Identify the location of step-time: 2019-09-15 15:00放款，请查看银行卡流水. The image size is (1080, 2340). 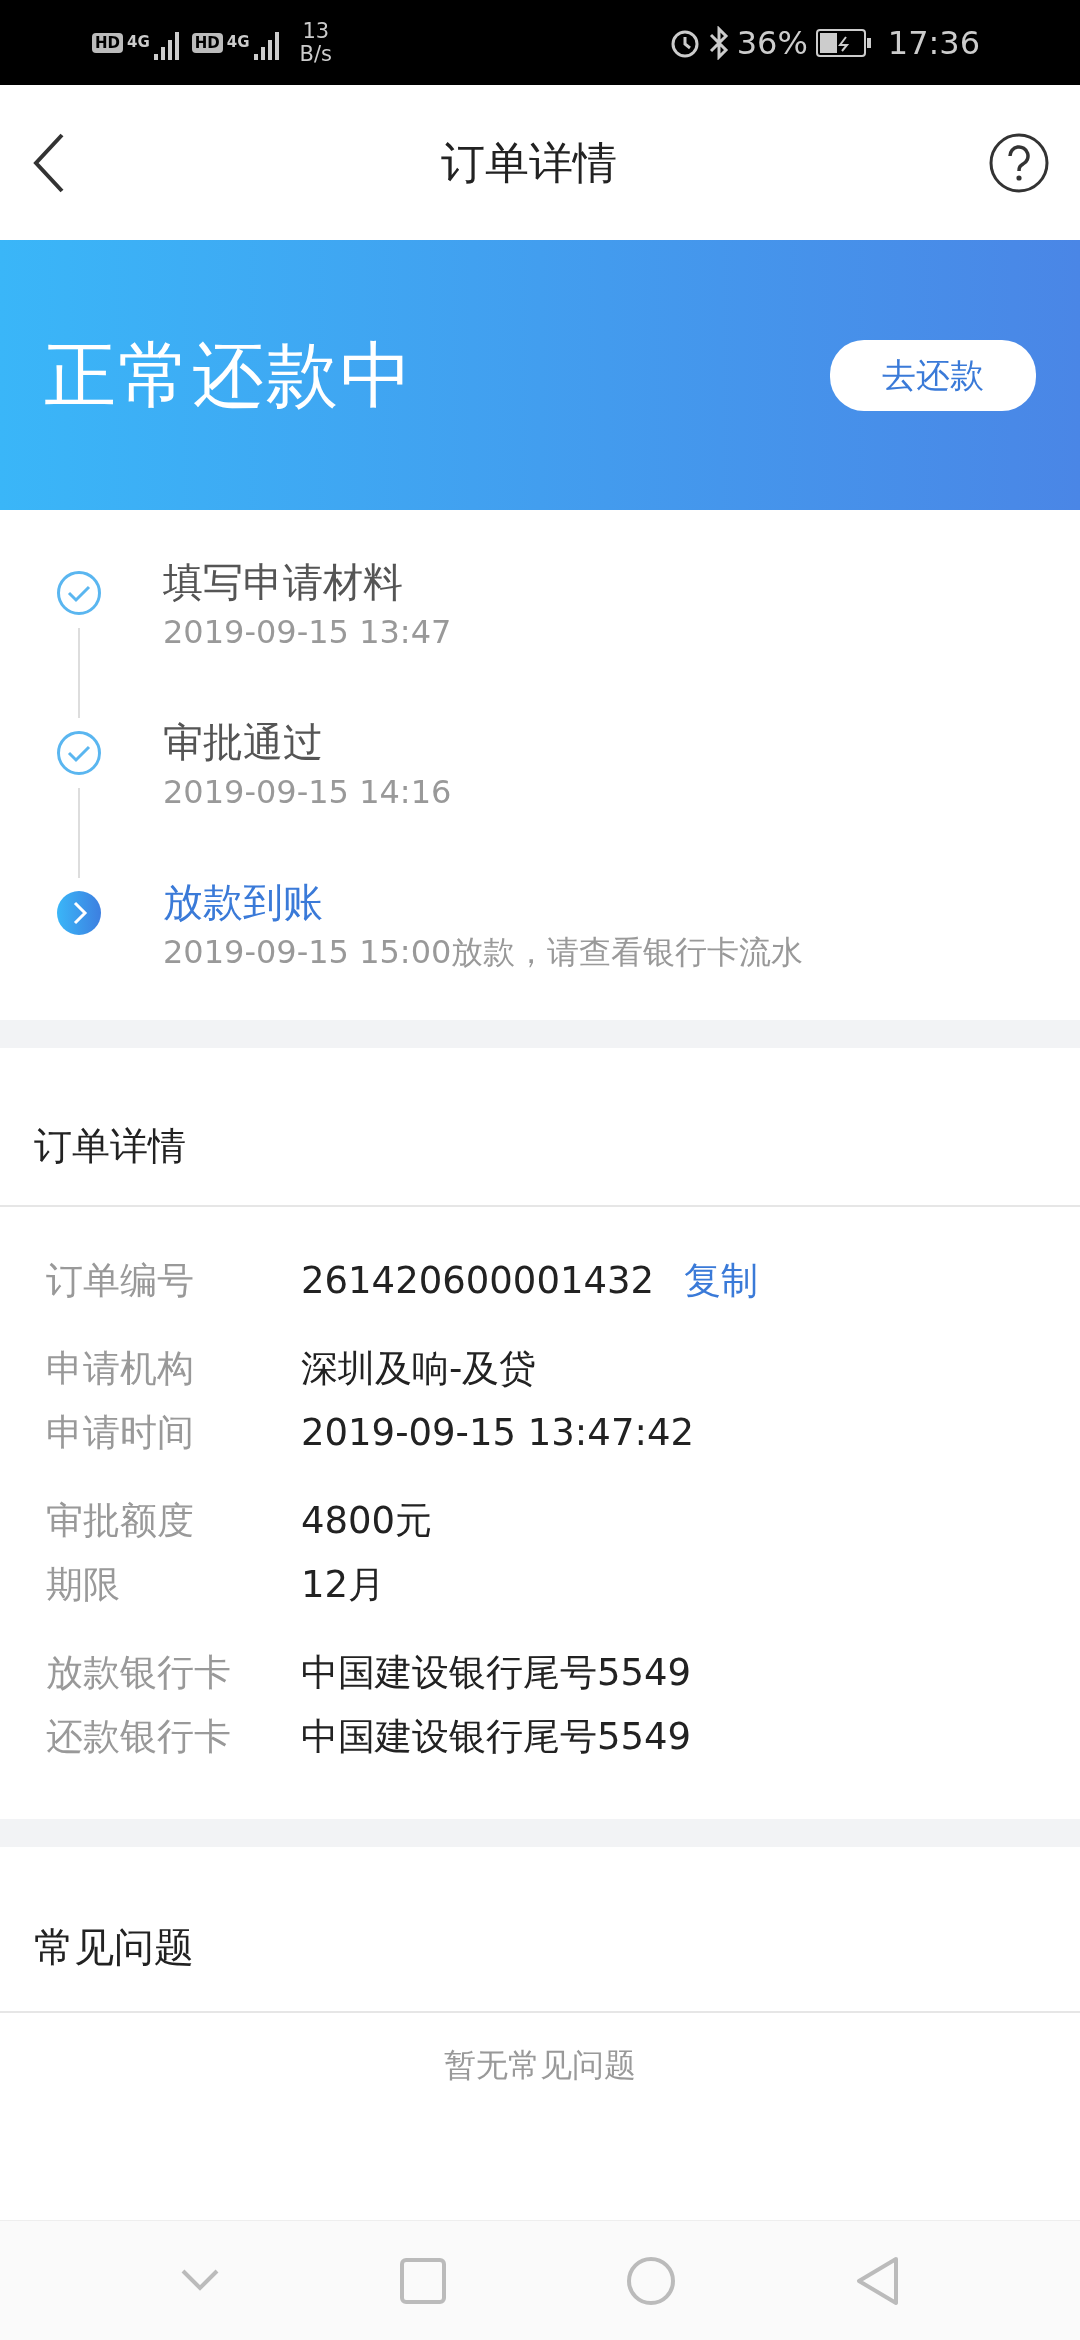
(483, 952).